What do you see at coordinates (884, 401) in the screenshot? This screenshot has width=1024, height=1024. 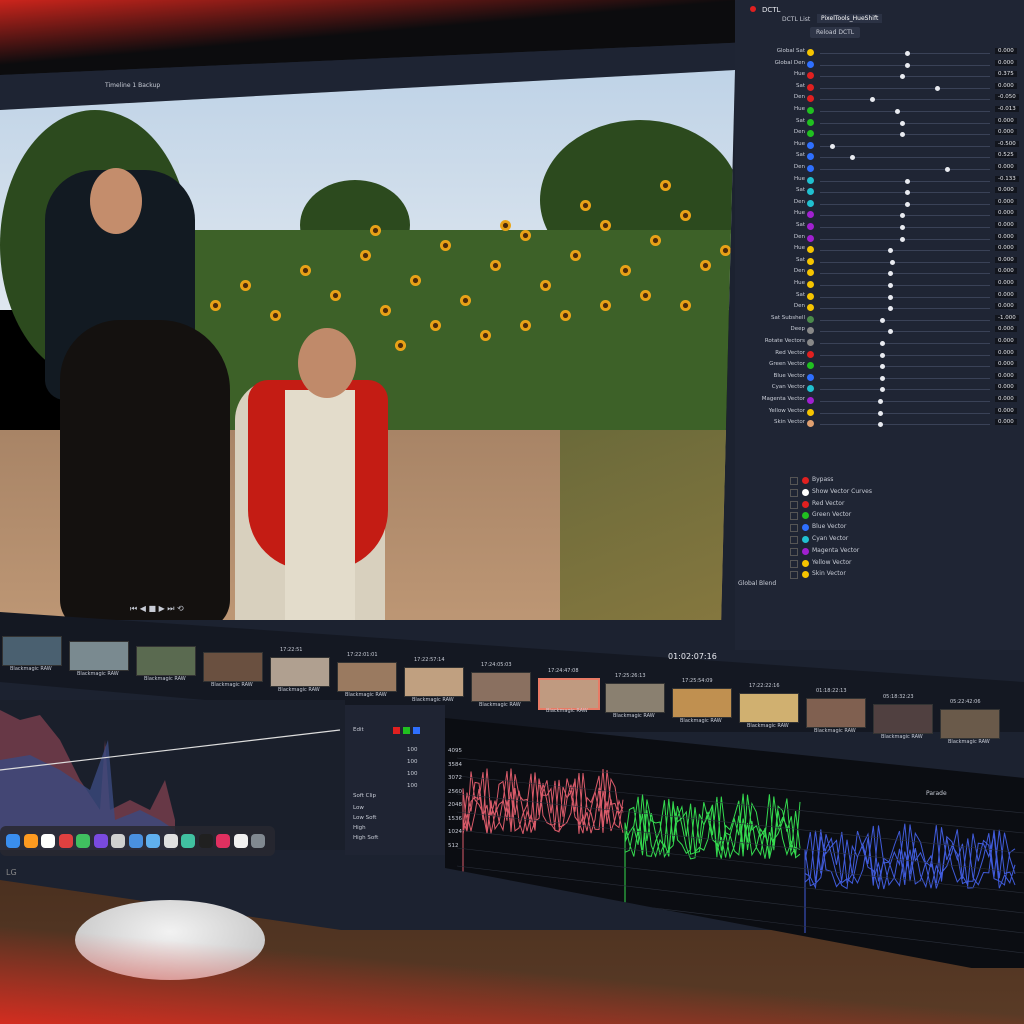 I see `dctl-param-row: Magenta Vector 0.000` at bounding box center [884, 401].